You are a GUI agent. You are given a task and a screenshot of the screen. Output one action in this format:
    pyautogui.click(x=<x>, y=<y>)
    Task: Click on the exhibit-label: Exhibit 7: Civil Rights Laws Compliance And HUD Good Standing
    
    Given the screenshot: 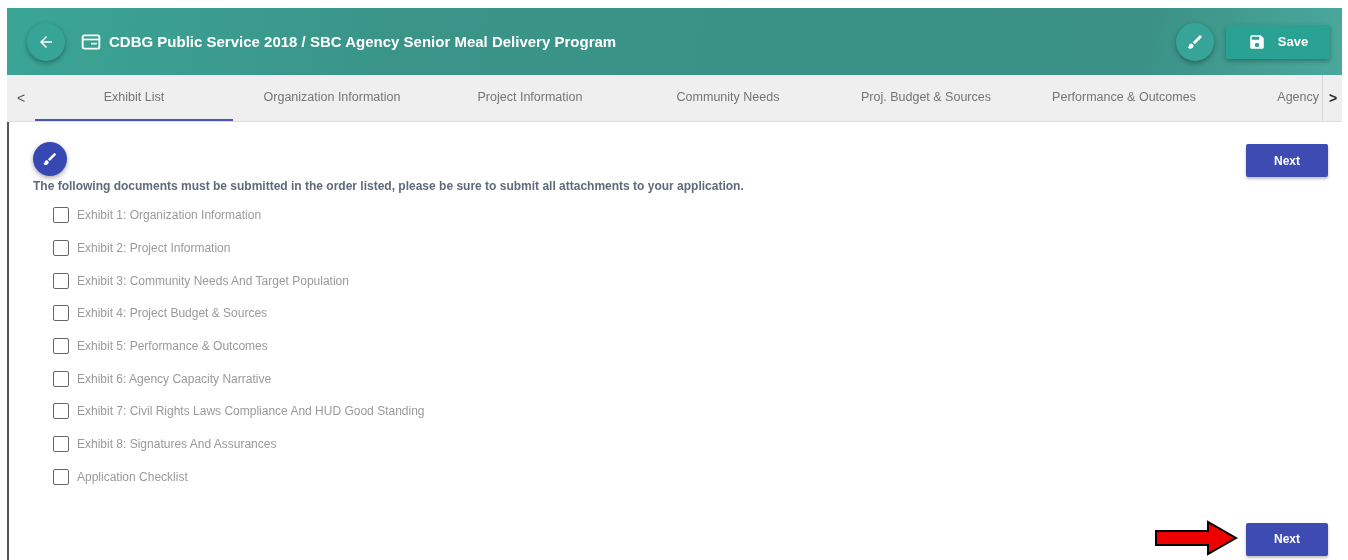 What is the action you would take?
    pyautogui.click(x=251, y=411)
    